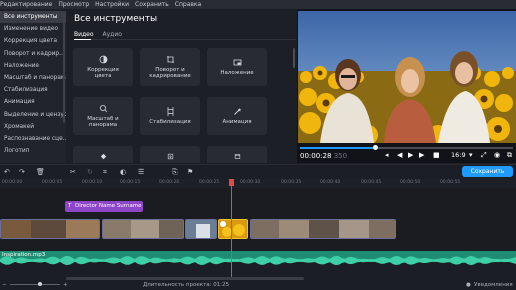  What do you see at coordinates (141, 172) in the screenshot?
I see `properties-icon: ☰` at bounding box center [141, 172].